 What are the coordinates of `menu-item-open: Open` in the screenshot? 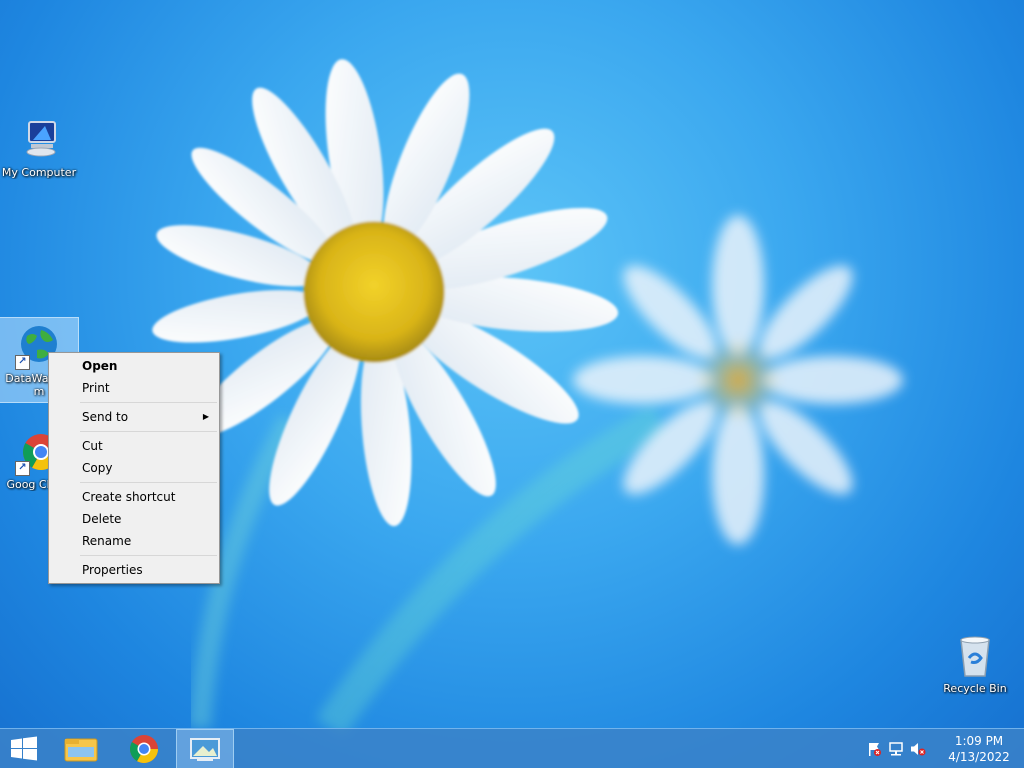 It's located at (134, 366).